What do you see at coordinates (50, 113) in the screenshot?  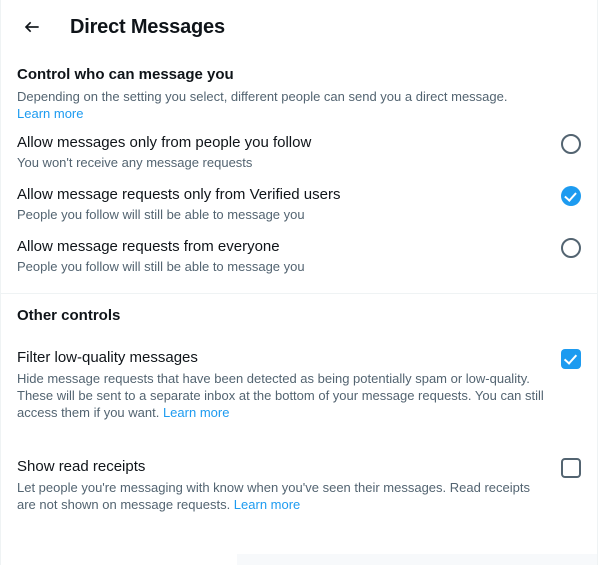 I see `learn-more-link-control: Learn more` at bounding box center [50, 113].